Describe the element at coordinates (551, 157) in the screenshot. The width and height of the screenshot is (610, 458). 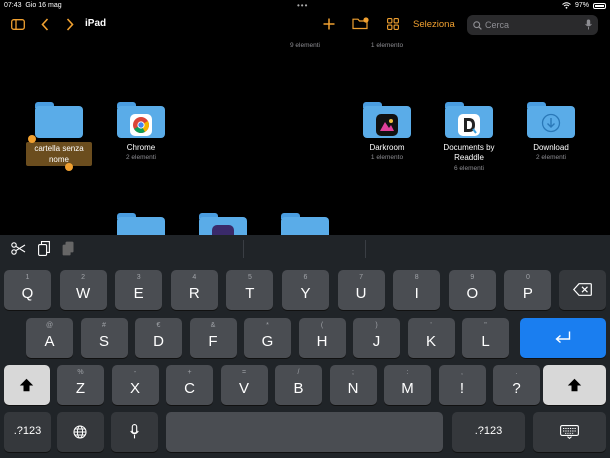
I see `folder-count: 2 elementi` at that location.